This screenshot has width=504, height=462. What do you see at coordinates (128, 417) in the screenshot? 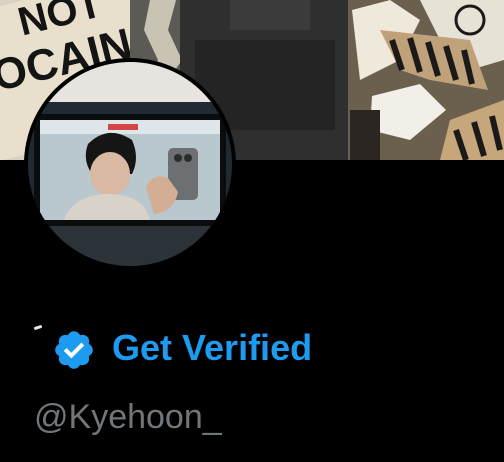
I see `profile-handle: @Kyehoon_` at bounding box center [128, 417].